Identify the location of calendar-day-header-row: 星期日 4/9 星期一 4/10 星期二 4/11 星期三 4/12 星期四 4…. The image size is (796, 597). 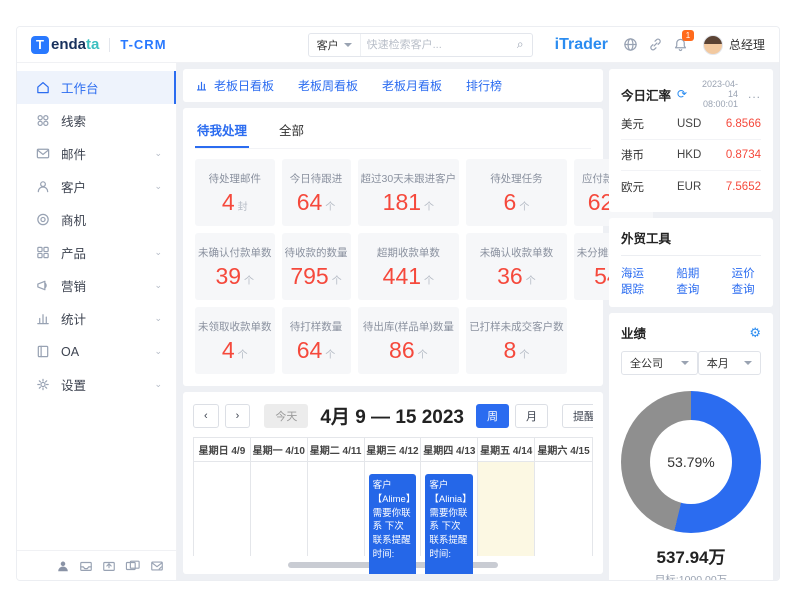
(393, 450).